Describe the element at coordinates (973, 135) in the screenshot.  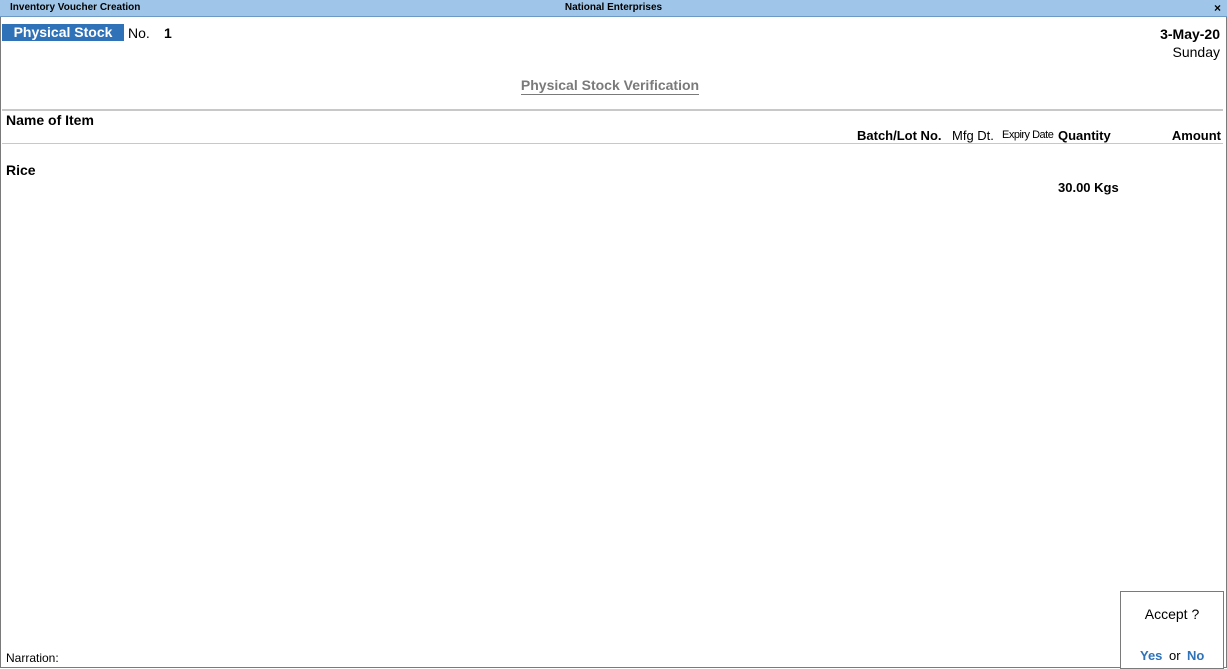
I see `column-header-mfg: Mfg Dt.` at that location.